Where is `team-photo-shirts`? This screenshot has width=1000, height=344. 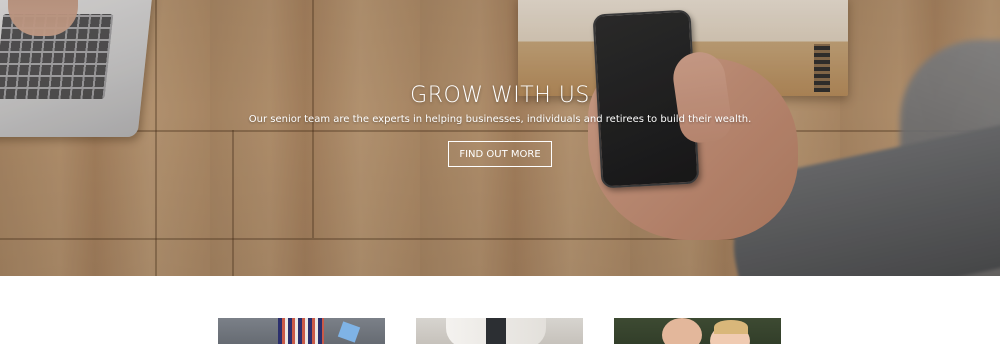
team-photo-shirts is located at coordinates (499, 331).